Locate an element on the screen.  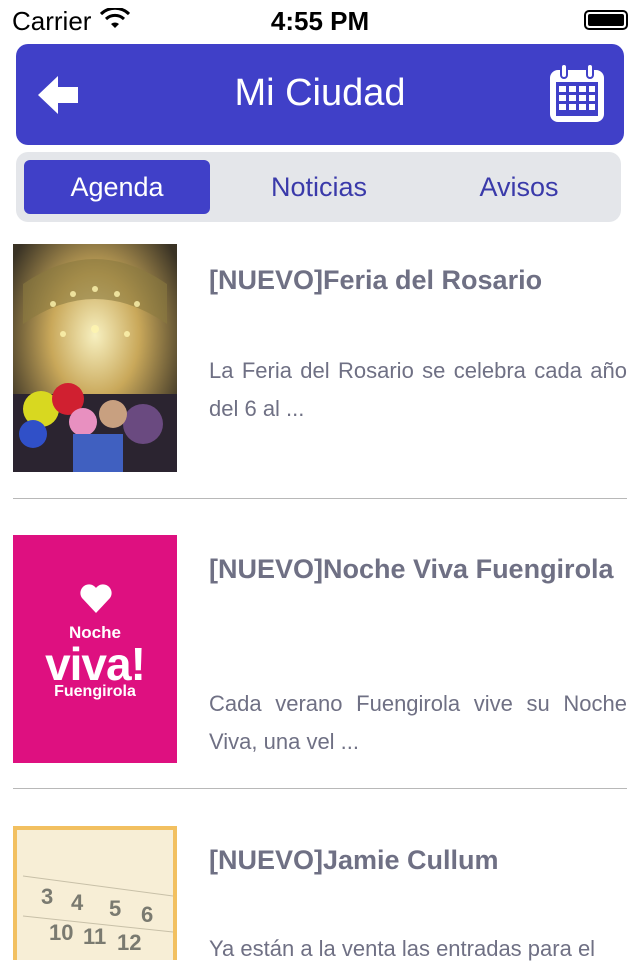
status-bar: Carrier 4:55 PM is located at coordinates (320, 20).